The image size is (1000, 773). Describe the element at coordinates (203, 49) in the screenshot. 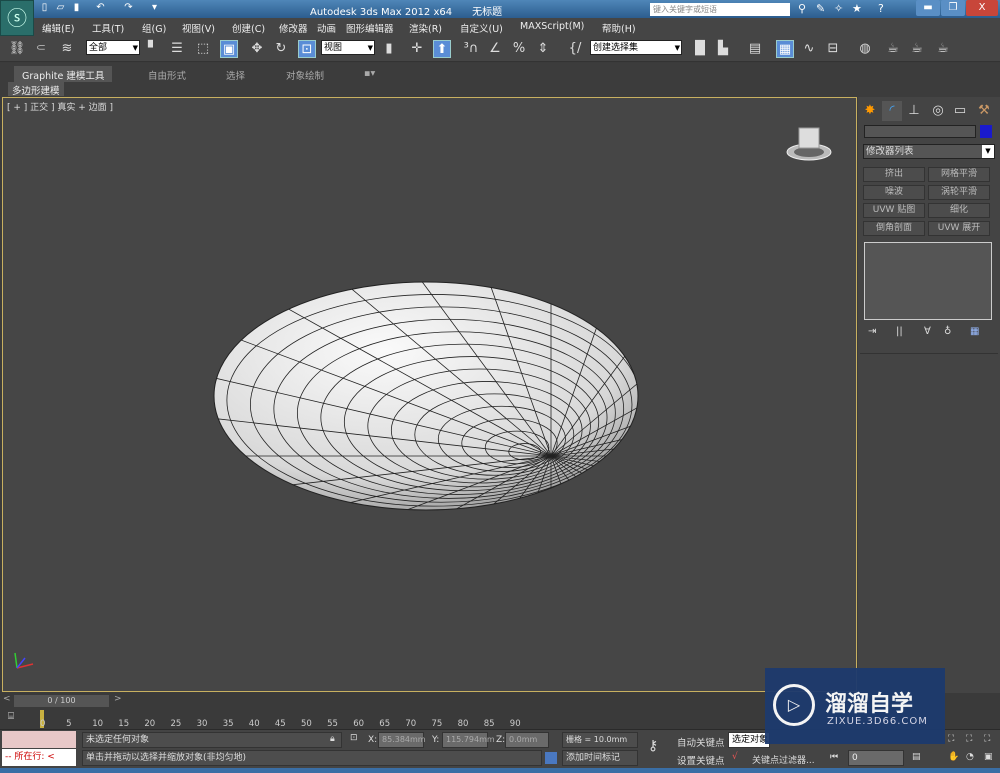

I see `rect-selection-icon: ⬚` at that location.